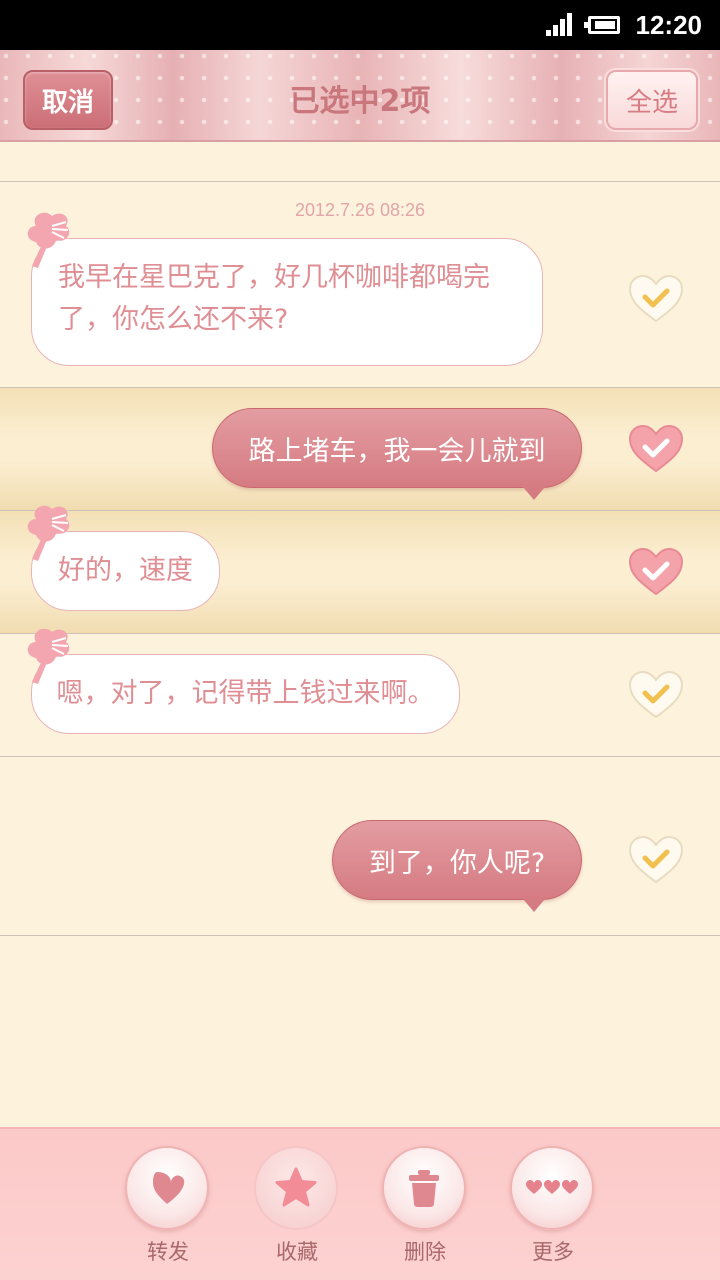  I want to click on title-bar: 取消 已选中2项 全选, so click(360, 96).